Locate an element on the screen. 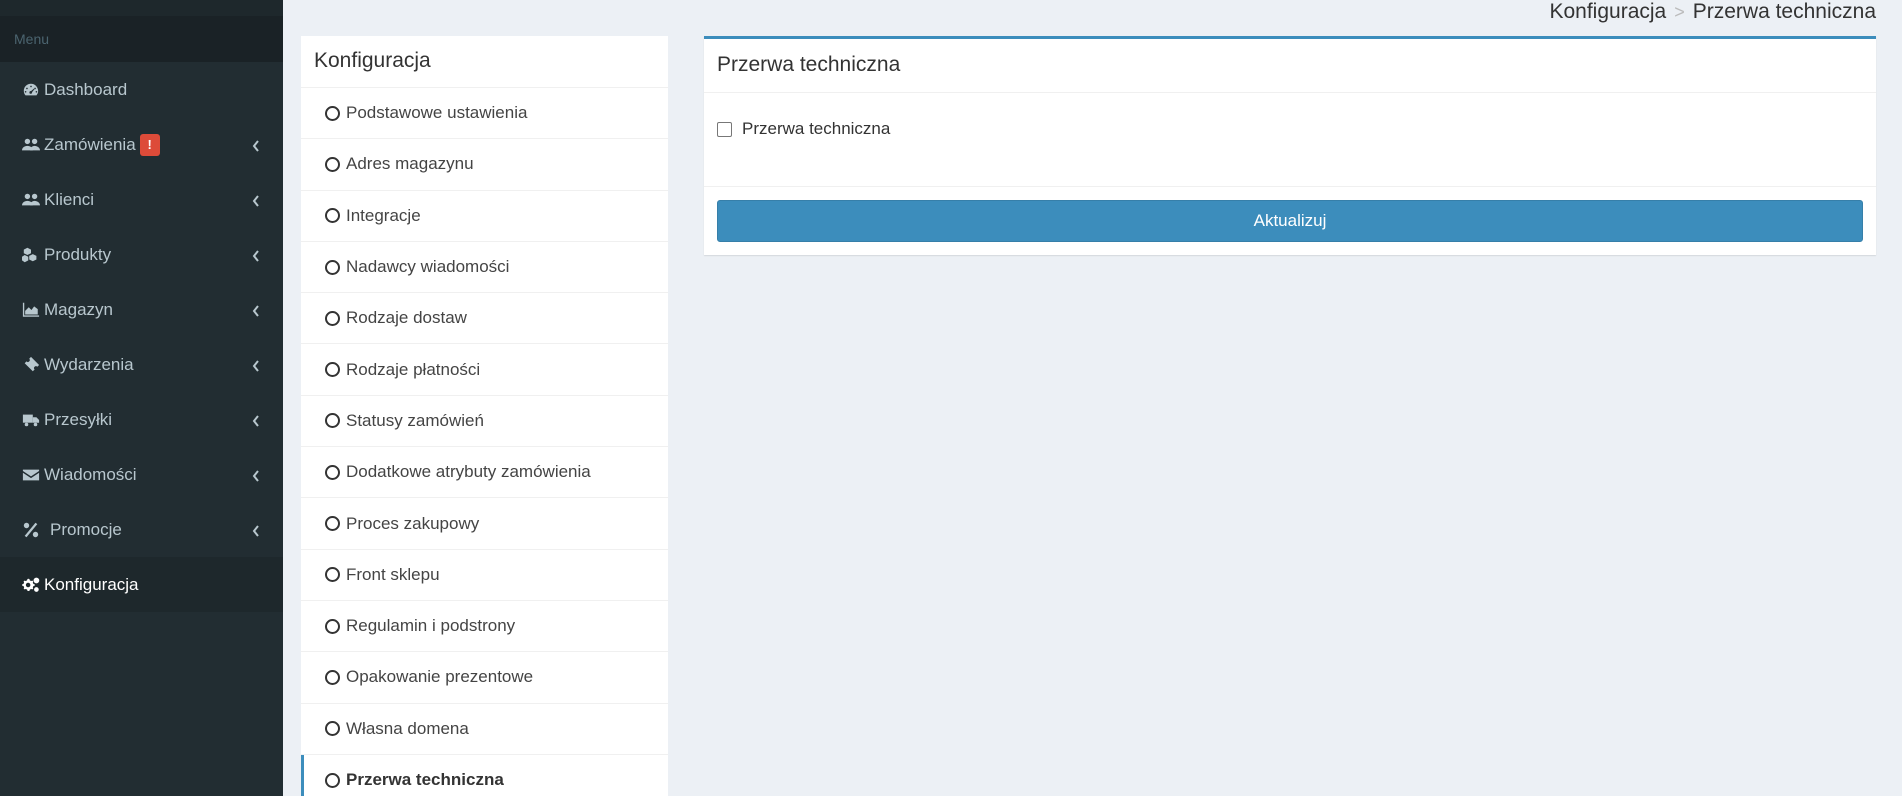  config-menu-item-label: Adres magazynu is located at coordinates (410, 164).